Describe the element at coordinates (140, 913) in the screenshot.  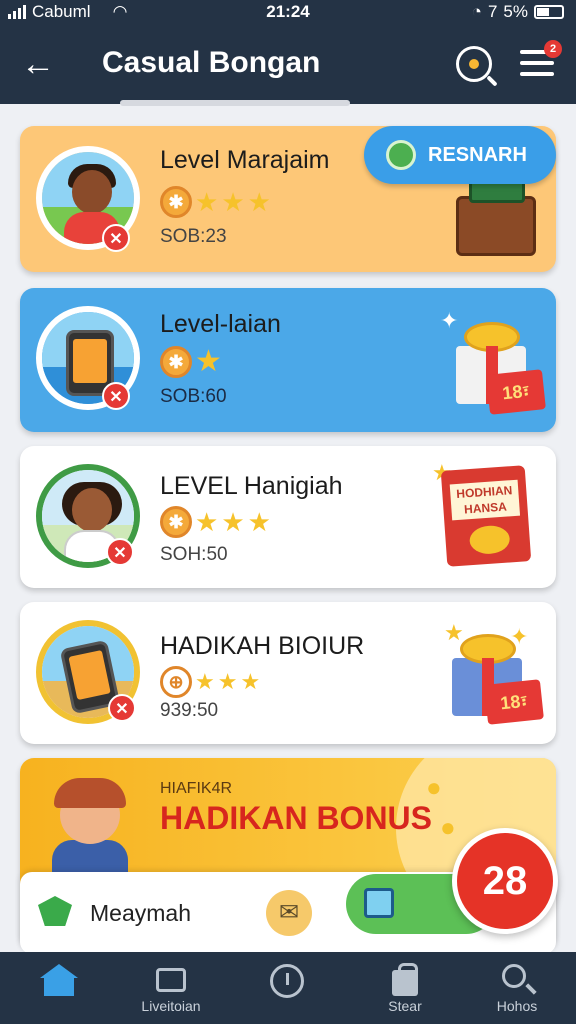
I see `message-label: Meaymah` at that location.